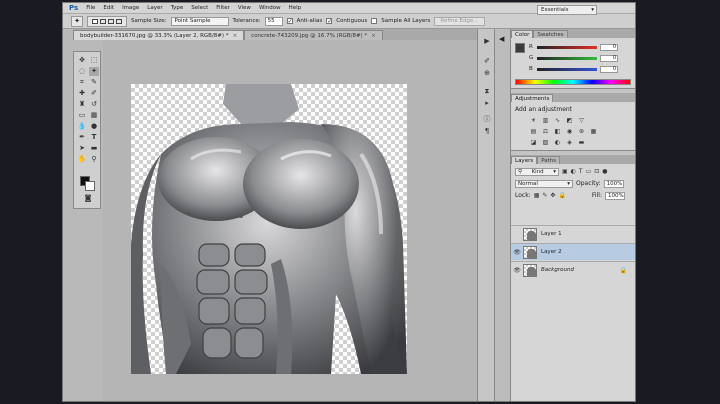 This screenshot has height=404, width=720. What do you see at coordinates (609, 69) in the screenshot?
I see `blue-value: 0` at bounding box center [609, 69].